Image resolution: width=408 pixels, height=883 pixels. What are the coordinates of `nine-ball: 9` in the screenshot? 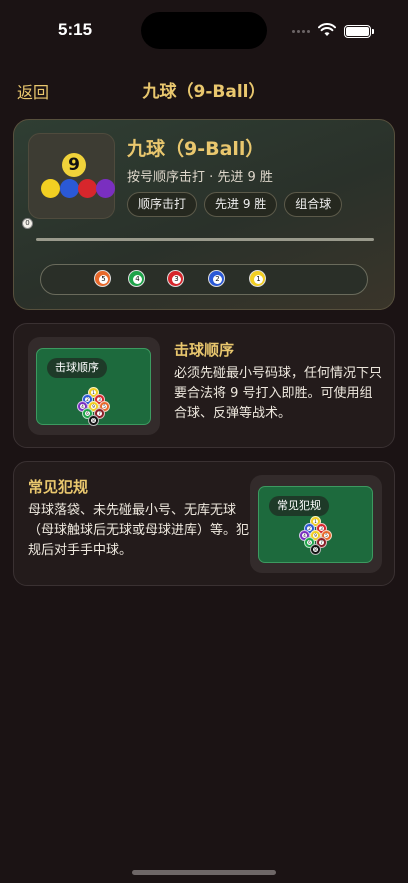 It's located at (74, 165).